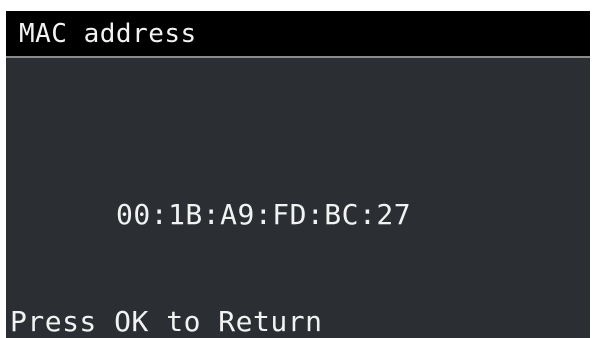  I want to click on title-bar: MAC address, so click(298, 34).